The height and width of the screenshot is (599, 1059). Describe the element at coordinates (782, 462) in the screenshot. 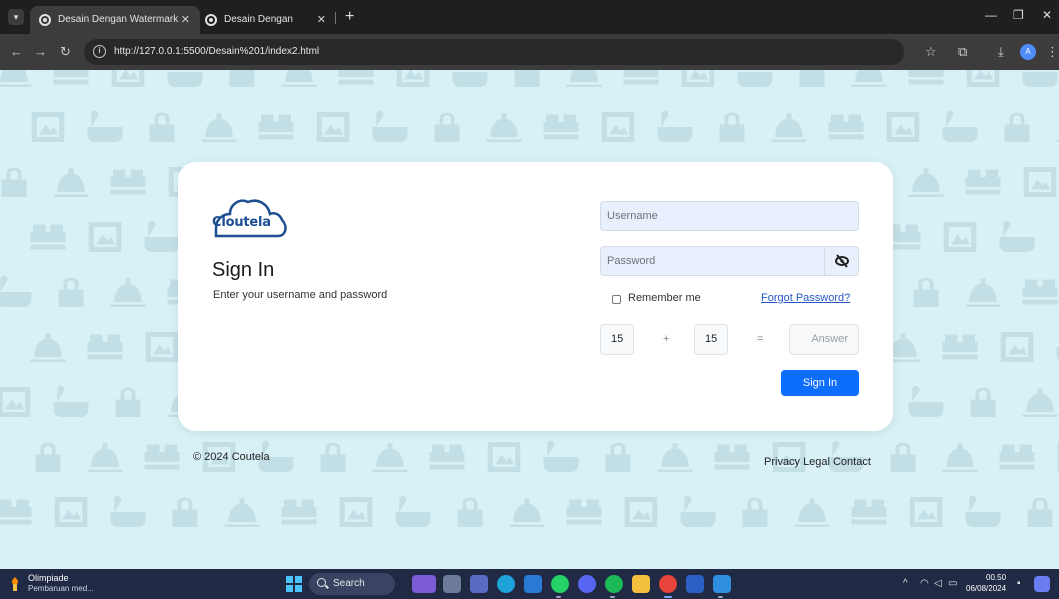

I see `footer-link-privacy: Privacy` at that location.